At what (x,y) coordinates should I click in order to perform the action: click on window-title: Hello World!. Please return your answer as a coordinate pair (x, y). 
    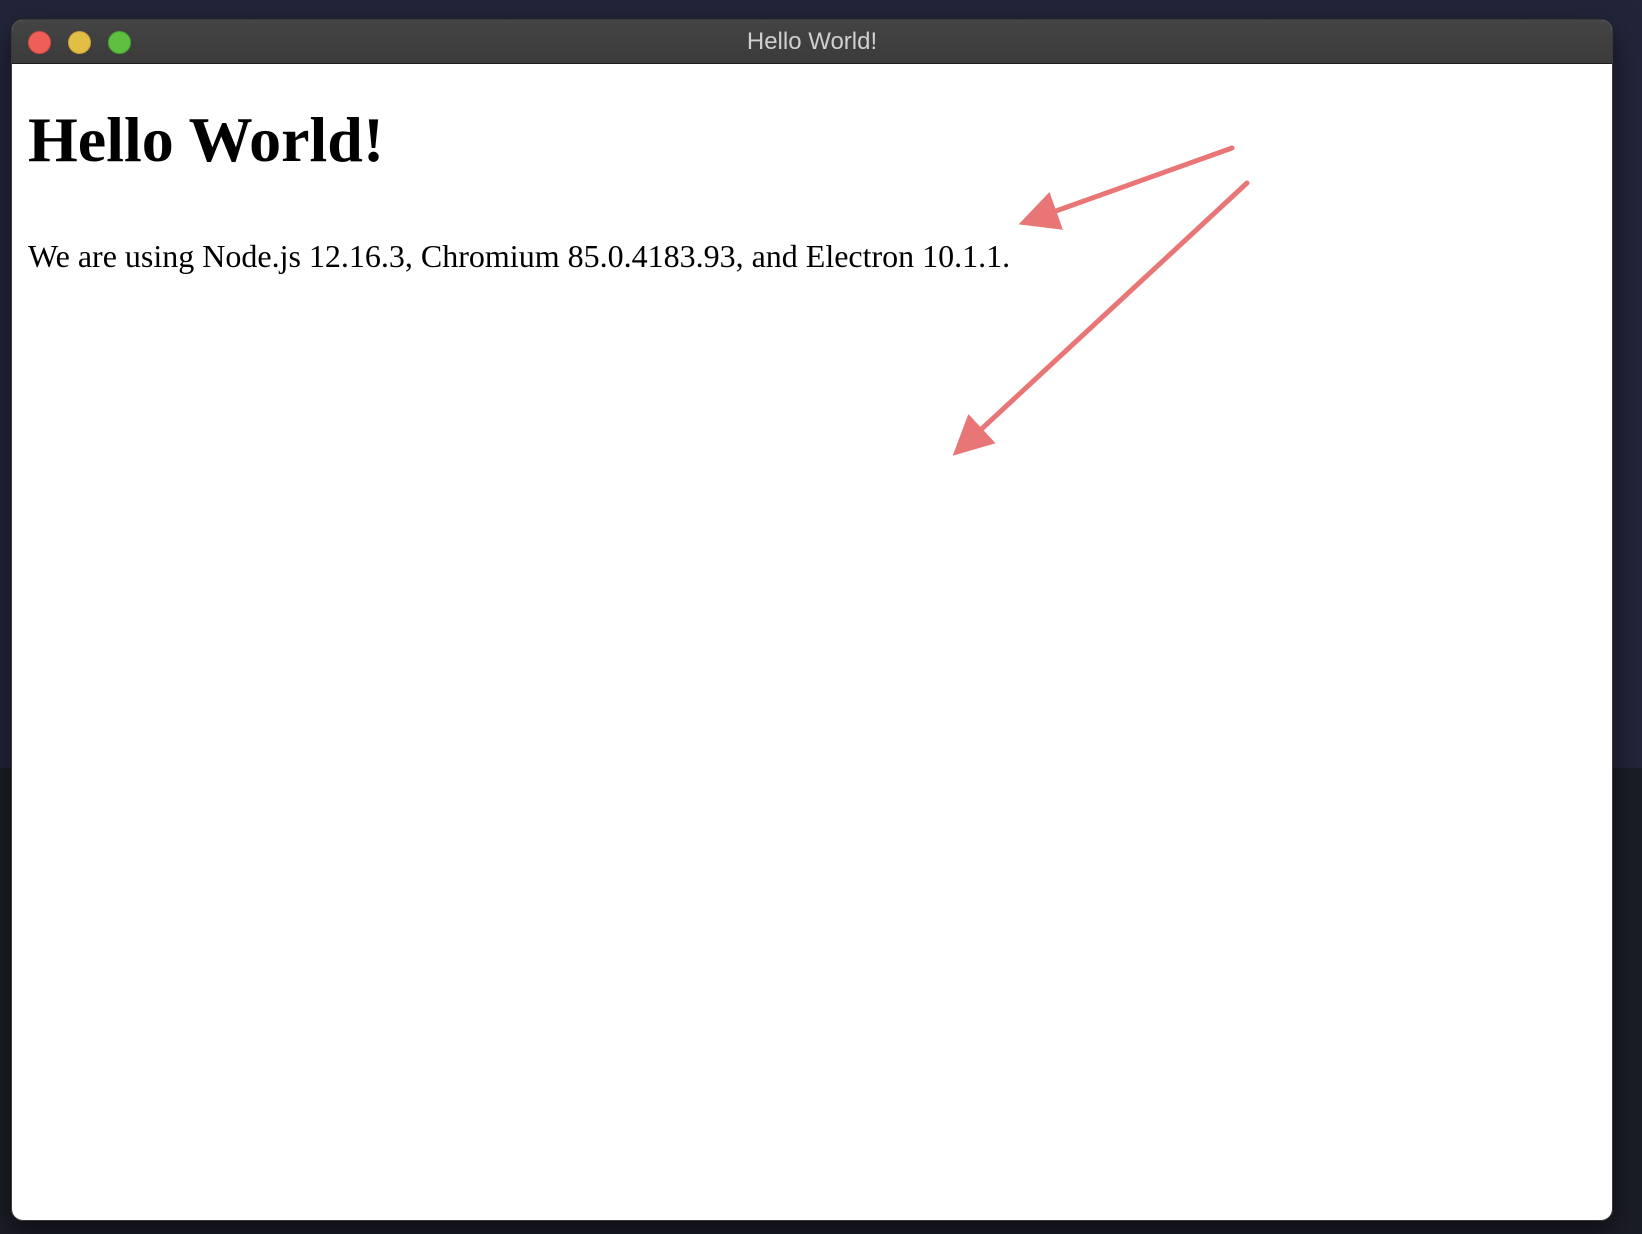
    Looking at the image, I should click on (812, 41).